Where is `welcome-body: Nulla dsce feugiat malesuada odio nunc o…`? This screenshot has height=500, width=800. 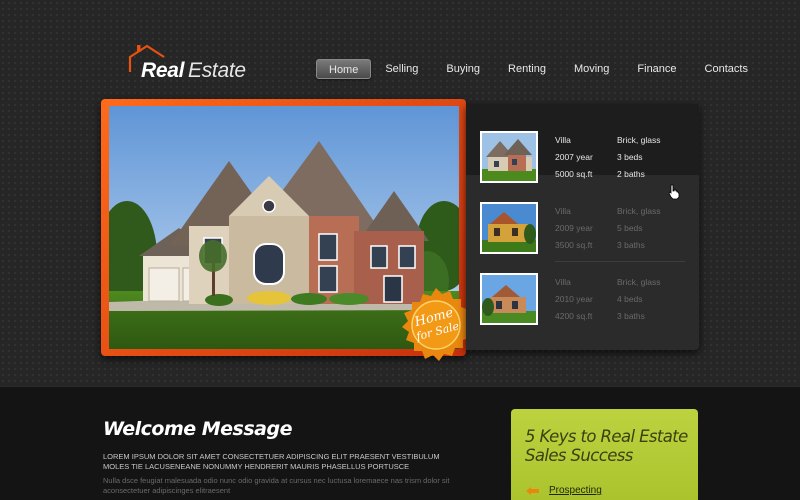 welcome-body: Nulla dsce feugiat malesuada odio nunc o… is located at coordinates (276, 485).